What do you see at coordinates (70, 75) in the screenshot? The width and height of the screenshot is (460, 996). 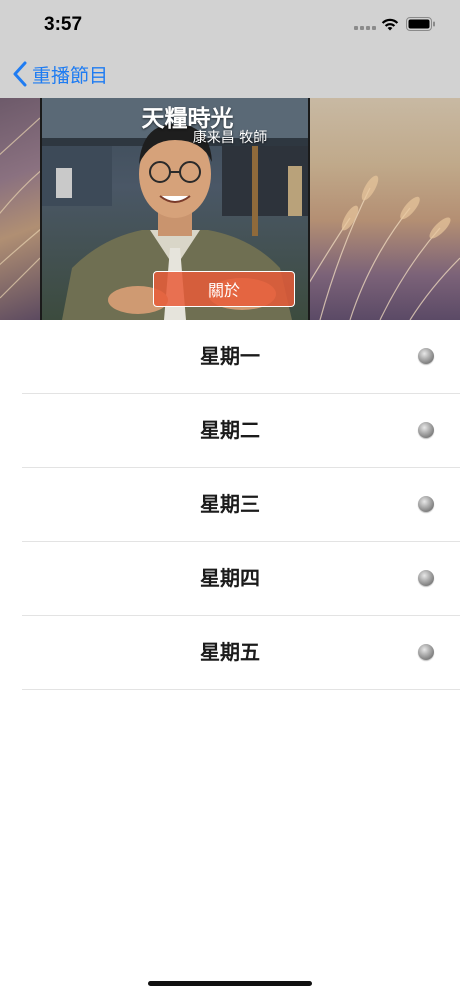 I see `back-button-label: 重播節目` at bounding box center [70, 75].